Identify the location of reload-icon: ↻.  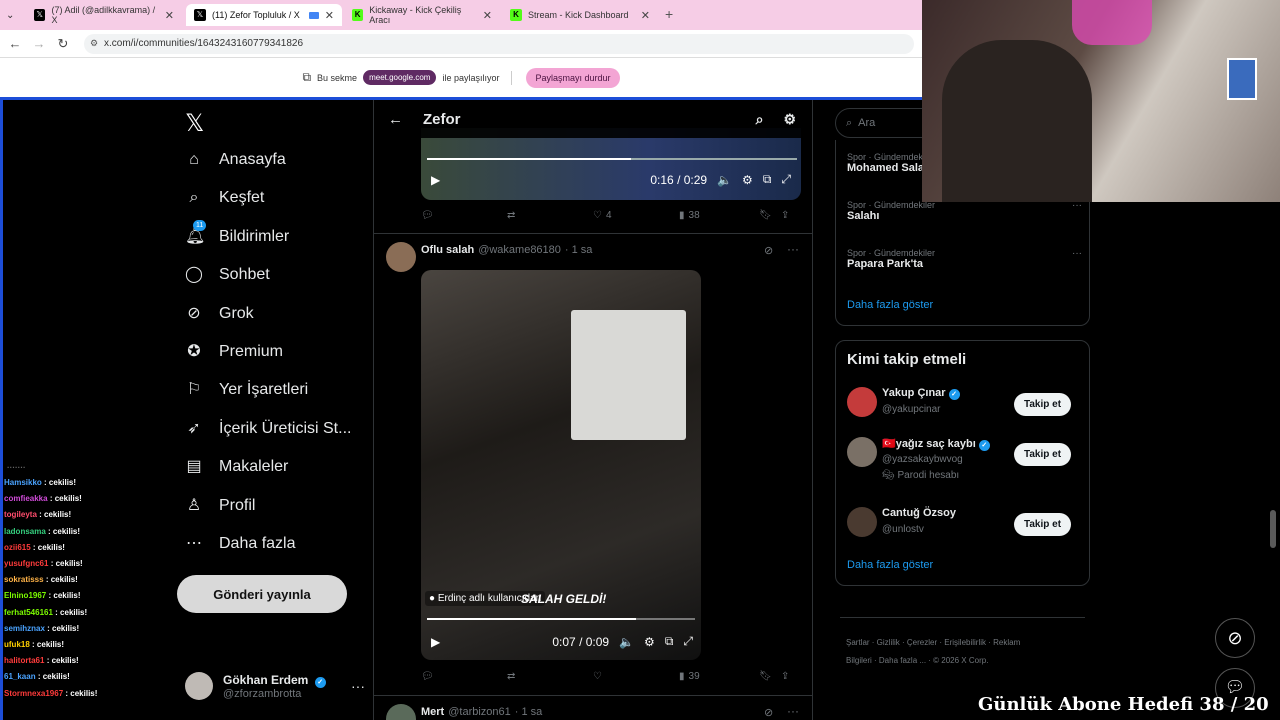
(63, 44).